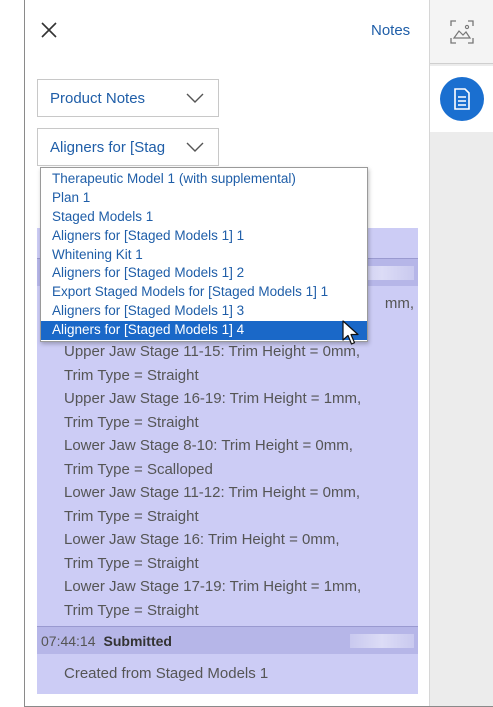 This screenshot has height=707, width=493. What do you see at coordinates (204, 311) in the screenshot?
I see `dropdown-option: Aligners for [Staged Models 1] 3` at bounding box center [204, 311].